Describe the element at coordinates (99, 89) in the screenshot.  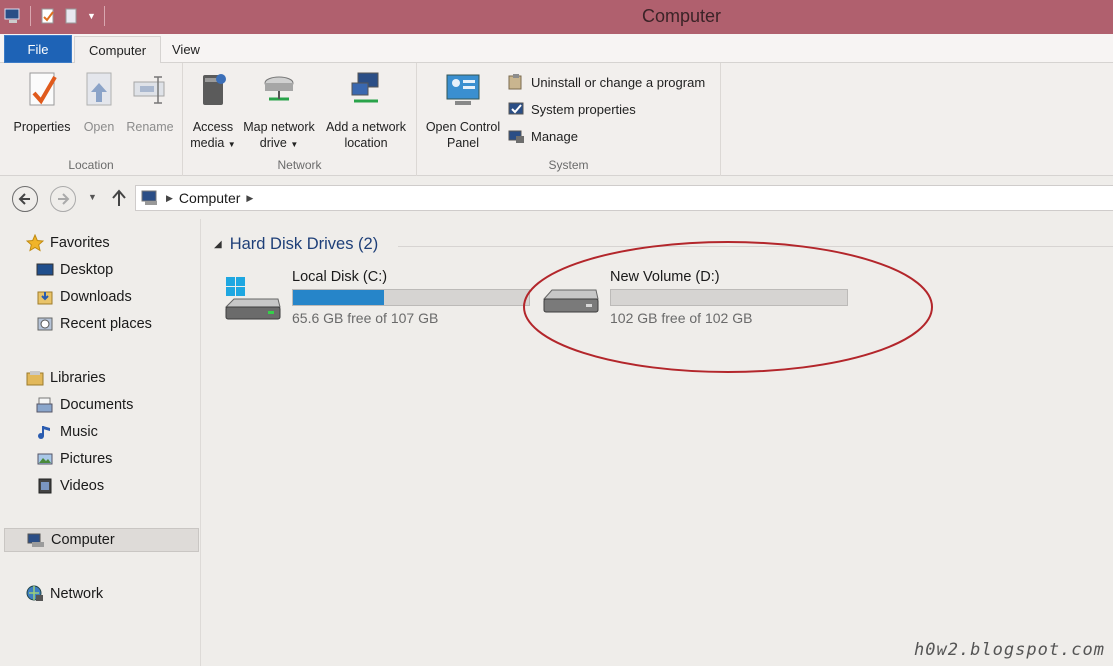
I see `open-icon` at that location.